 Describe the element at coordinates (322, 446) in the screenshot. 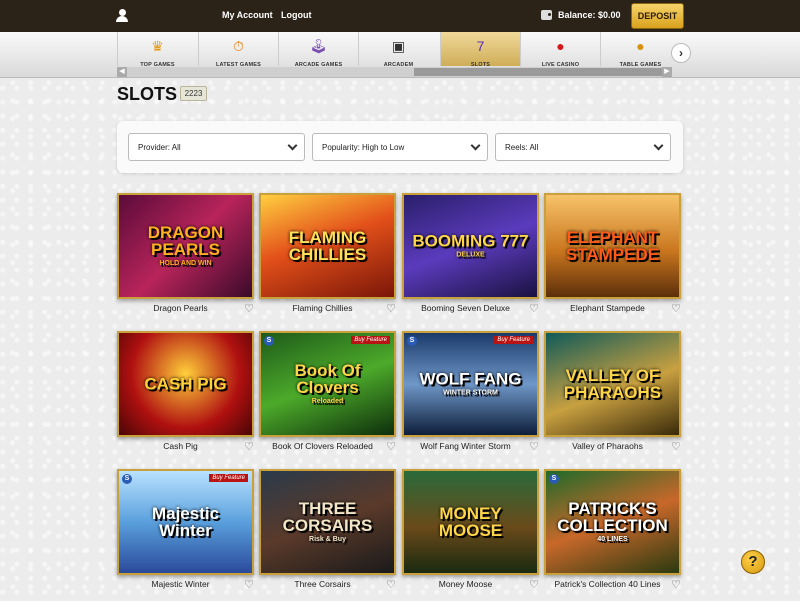

I see `game-name: Book Of Clovers Reloaded` at that location.